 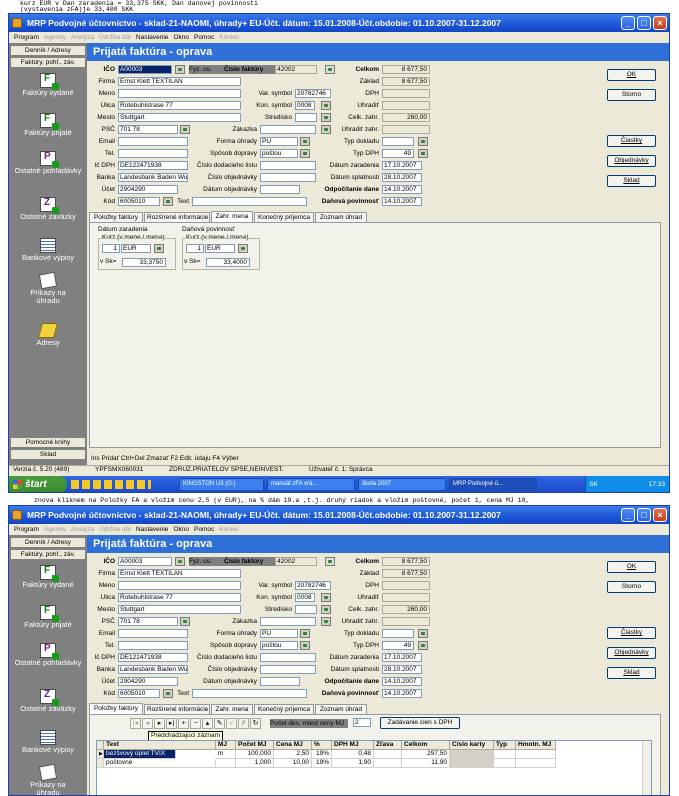 I want to click on cislo-dodacieho-field, so click(x=288, y=165).